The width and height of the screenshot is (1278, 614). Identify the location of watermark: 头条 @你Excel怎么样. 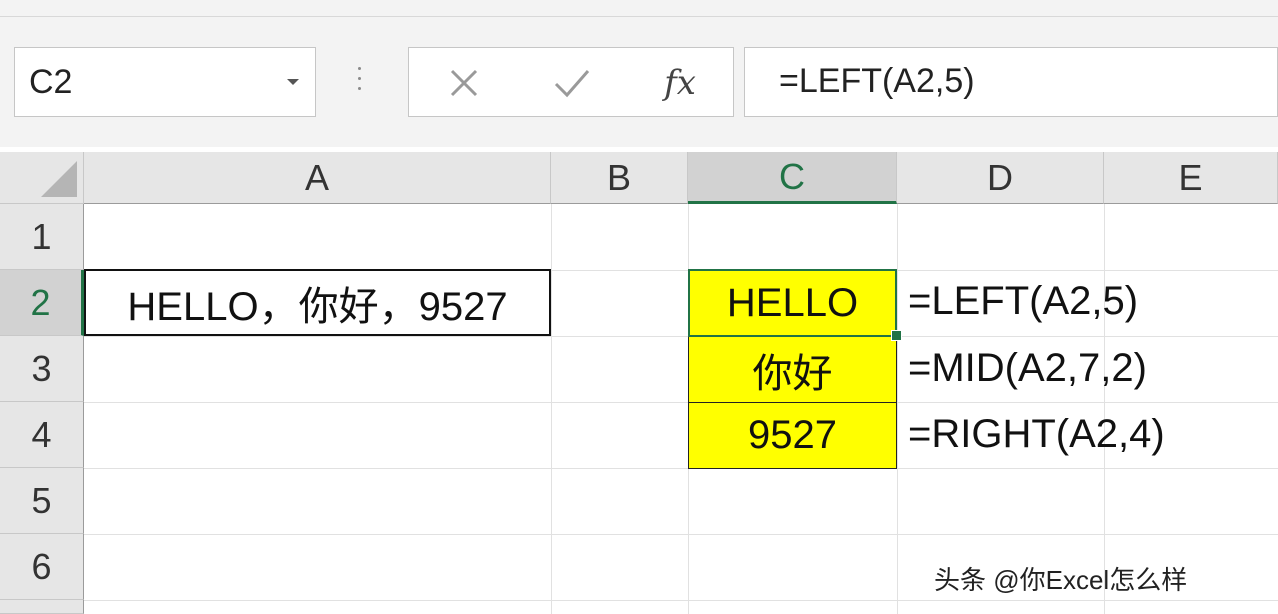
(1061, 580).